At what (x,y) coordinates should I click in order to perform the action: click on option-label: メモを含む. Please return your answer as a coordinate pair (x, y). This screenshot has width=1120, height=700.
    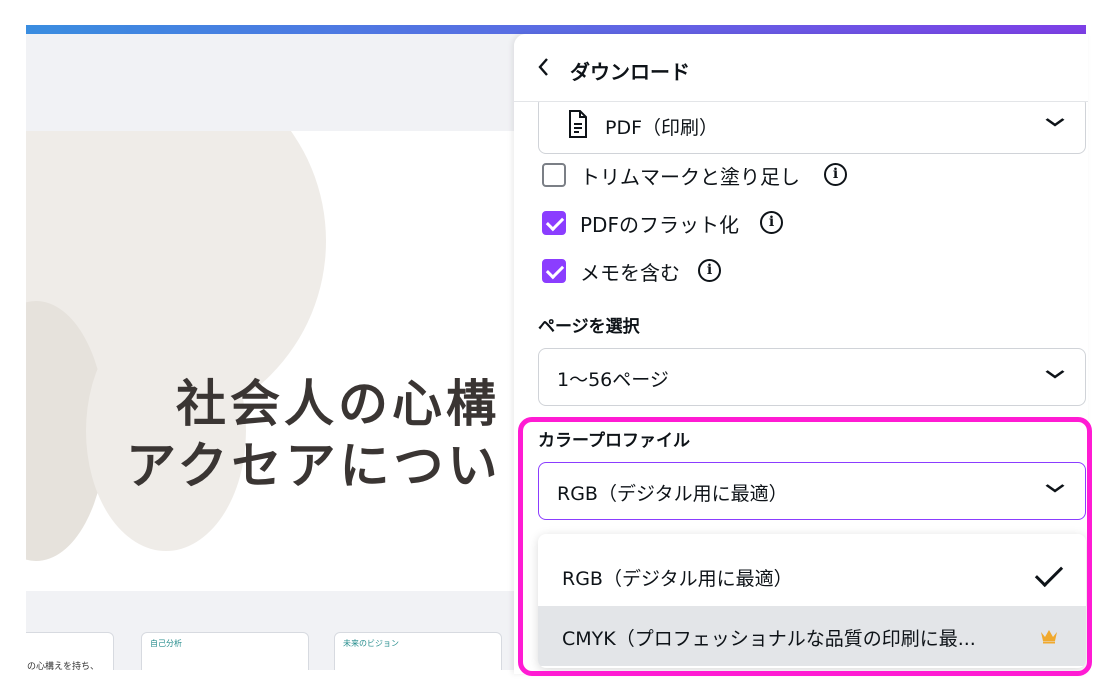
    Looking at the image, I should click on (630, 273).